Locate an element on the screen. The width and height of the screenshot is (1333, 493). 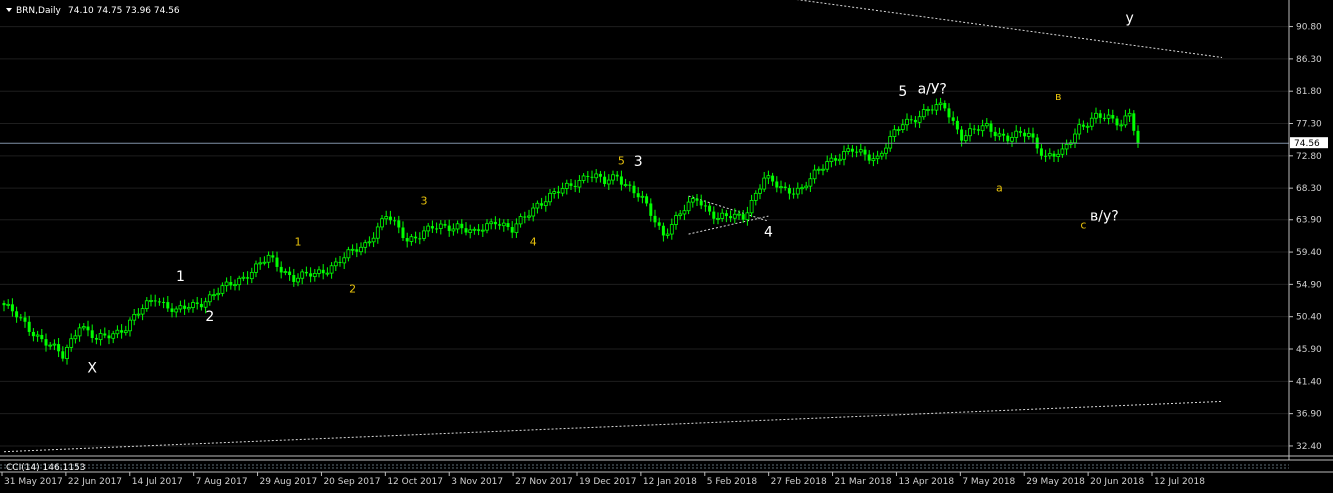
time-tick-label: 5 Feb 2018 is located at coordinates (732, 482).